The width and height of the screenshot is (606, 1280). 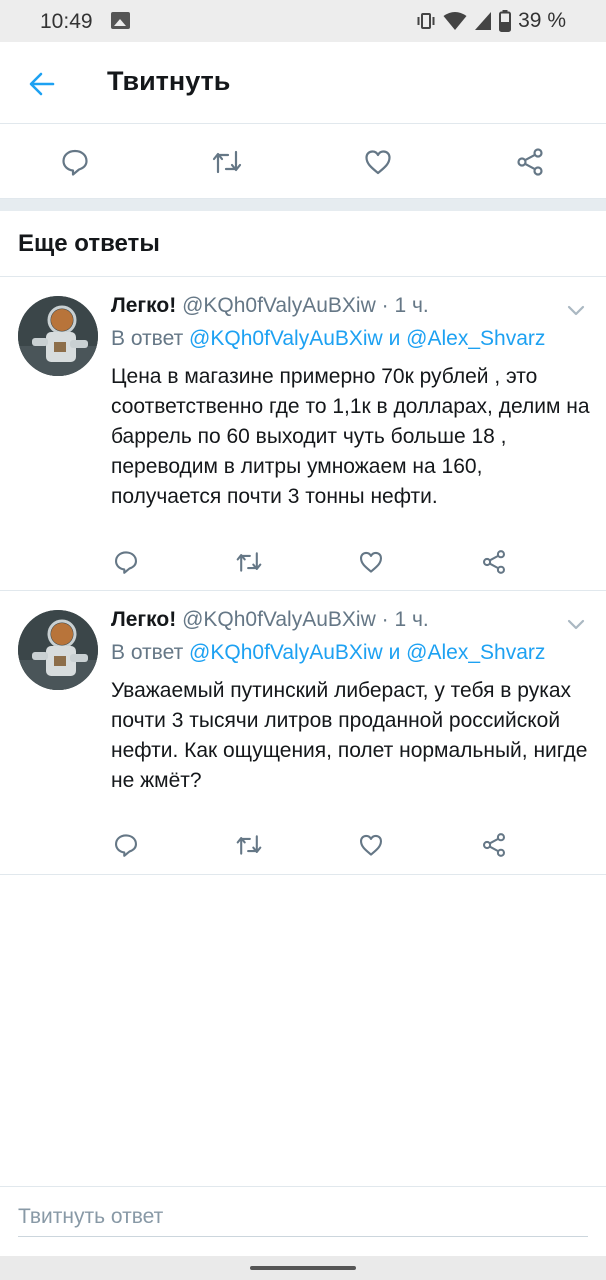 I want to click on system-nav-bar, so click(x=303, y=1268).